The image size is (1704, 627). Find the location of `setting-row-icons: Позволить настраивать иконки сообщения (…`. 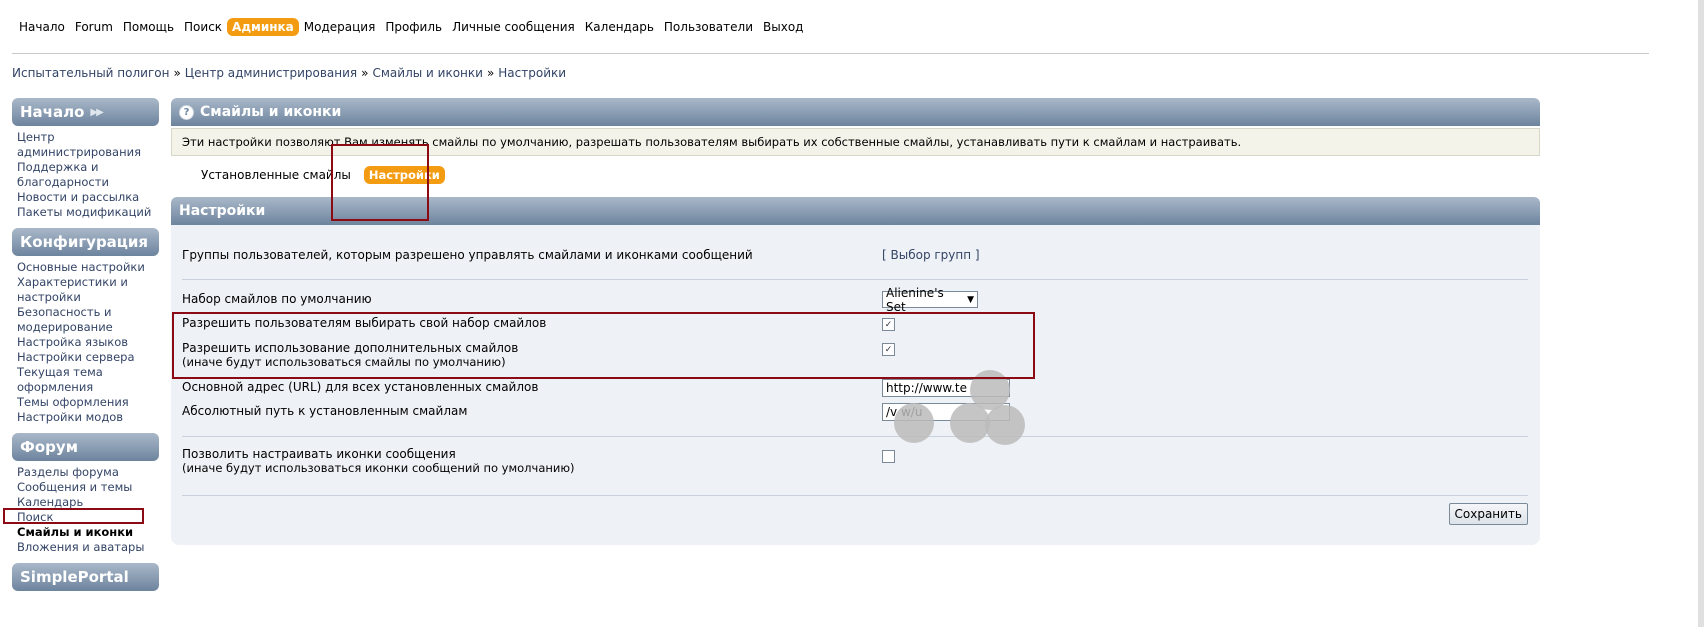

setting-row-icons: Позволить настраивать иконки сообщения (… is located at coordinates (855, 461).